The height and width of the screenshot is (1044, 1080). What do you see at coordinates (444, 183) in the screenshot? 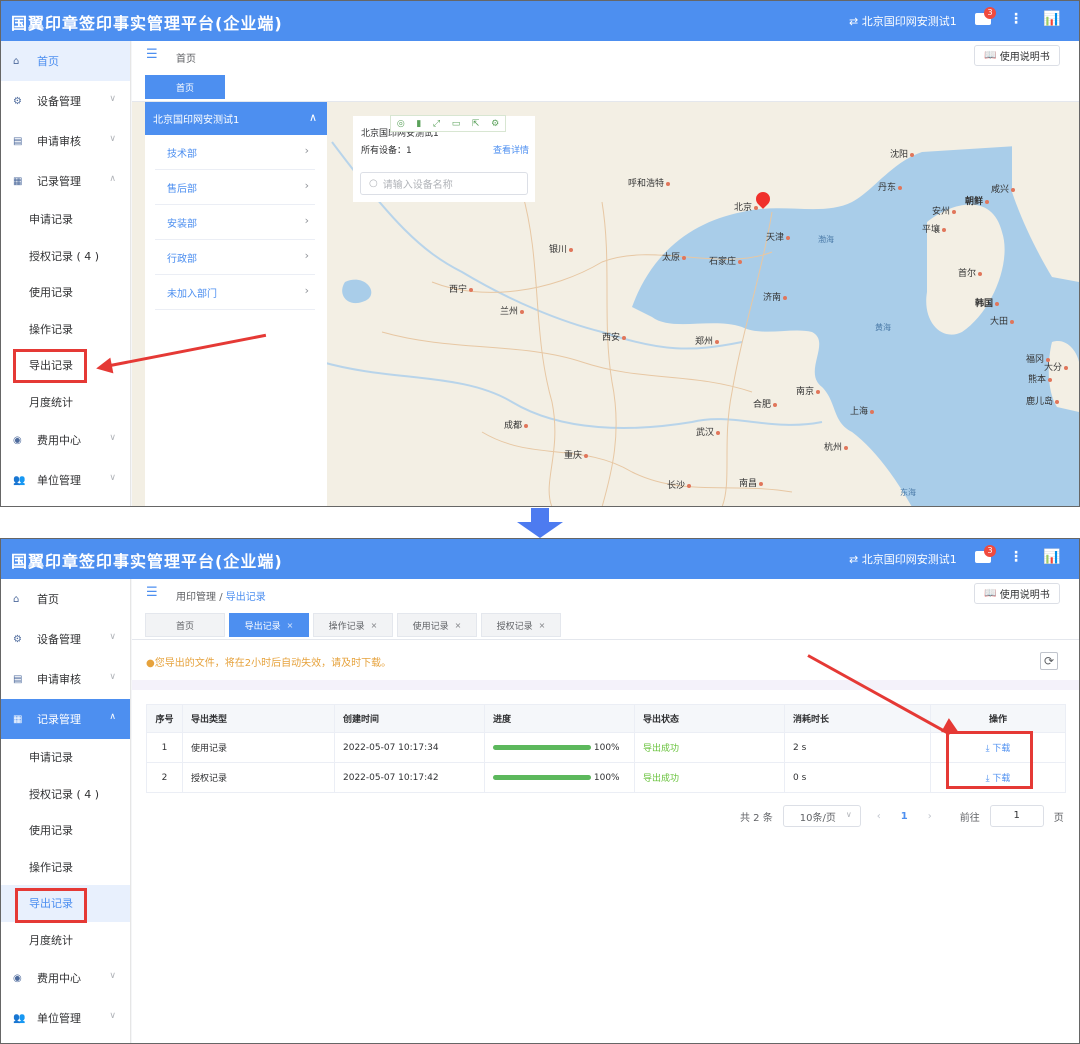
I see `device-search-input: ○ 请输入设备名称` at bounding box center [444, 183].